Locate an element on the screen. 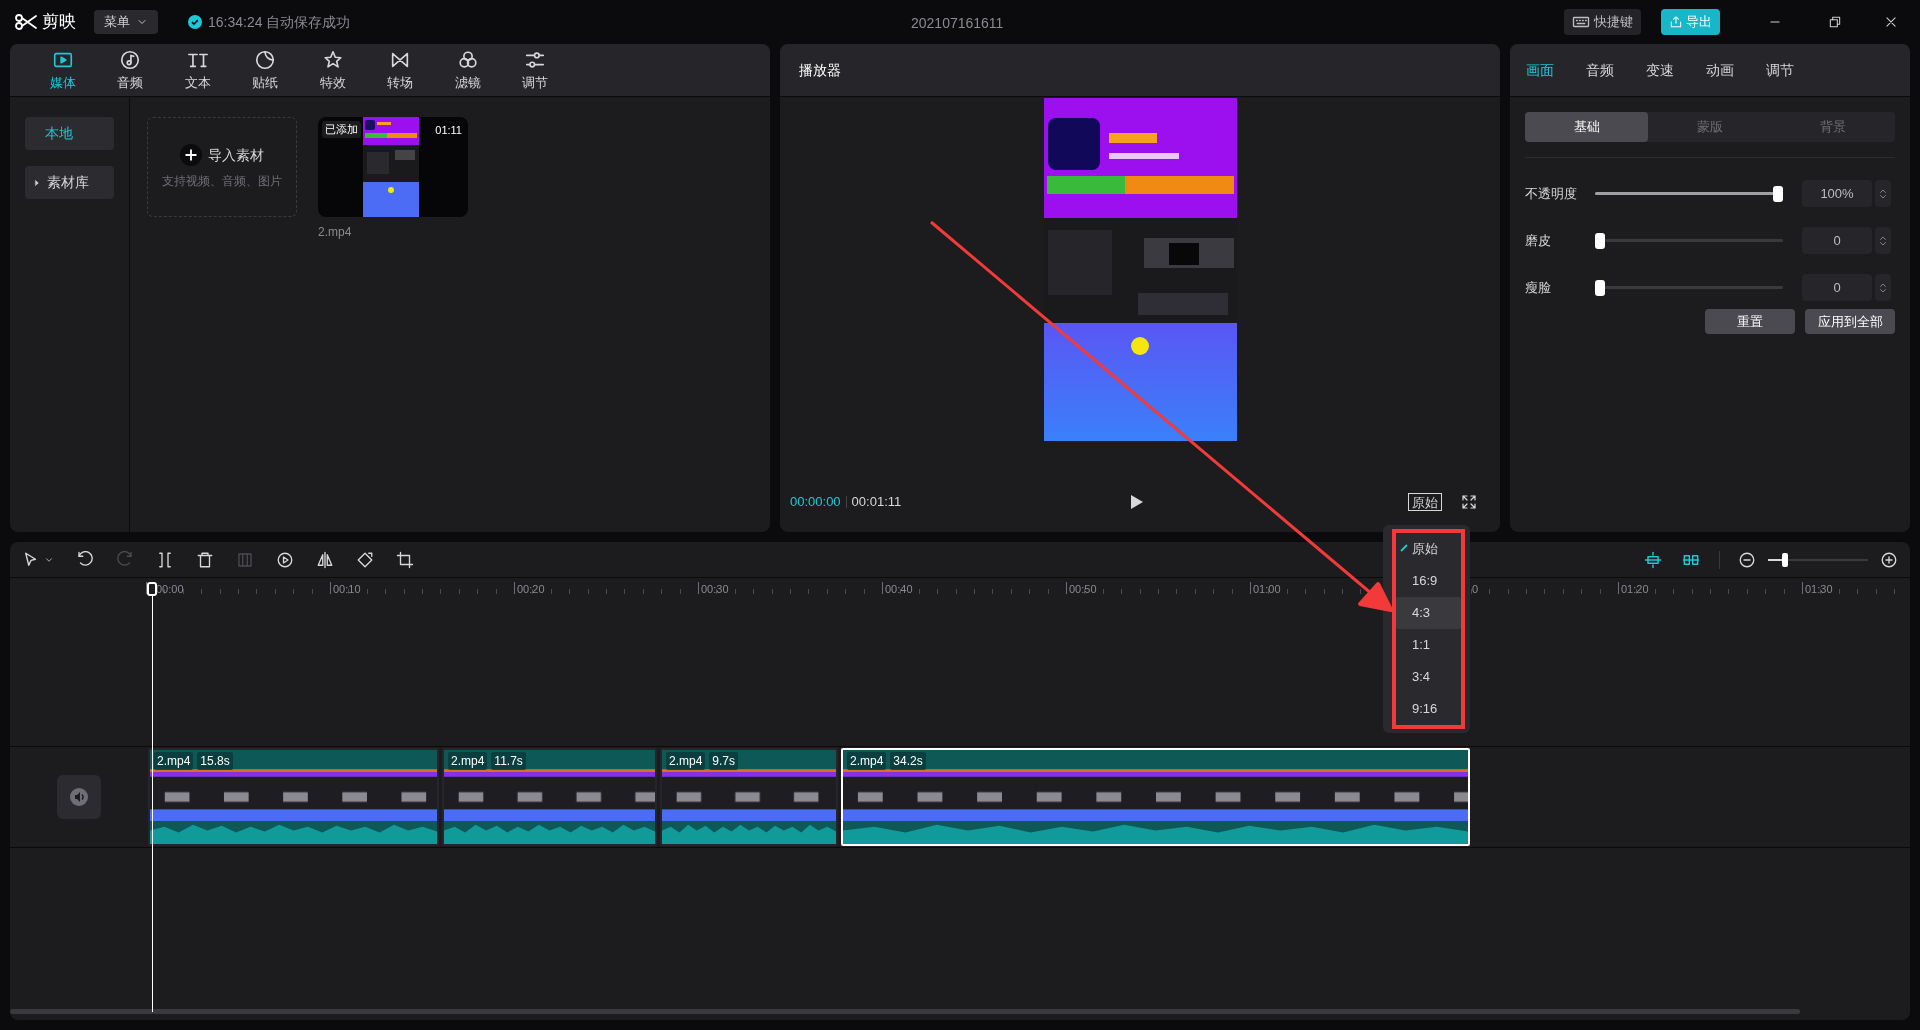 The width and height of the screenshot is (1920, 1030). inspector-tab: 调节 is located at coordinates (1780, 70).